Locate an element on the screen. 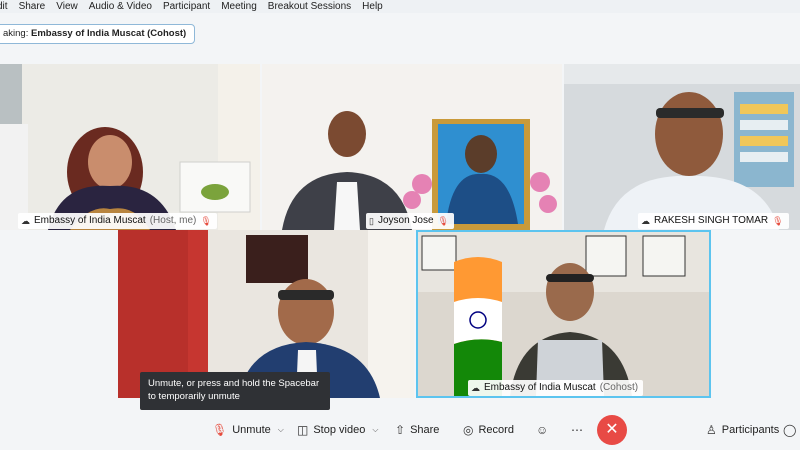  end-meeting-button: ✕ is located at coordinates (612, 430).